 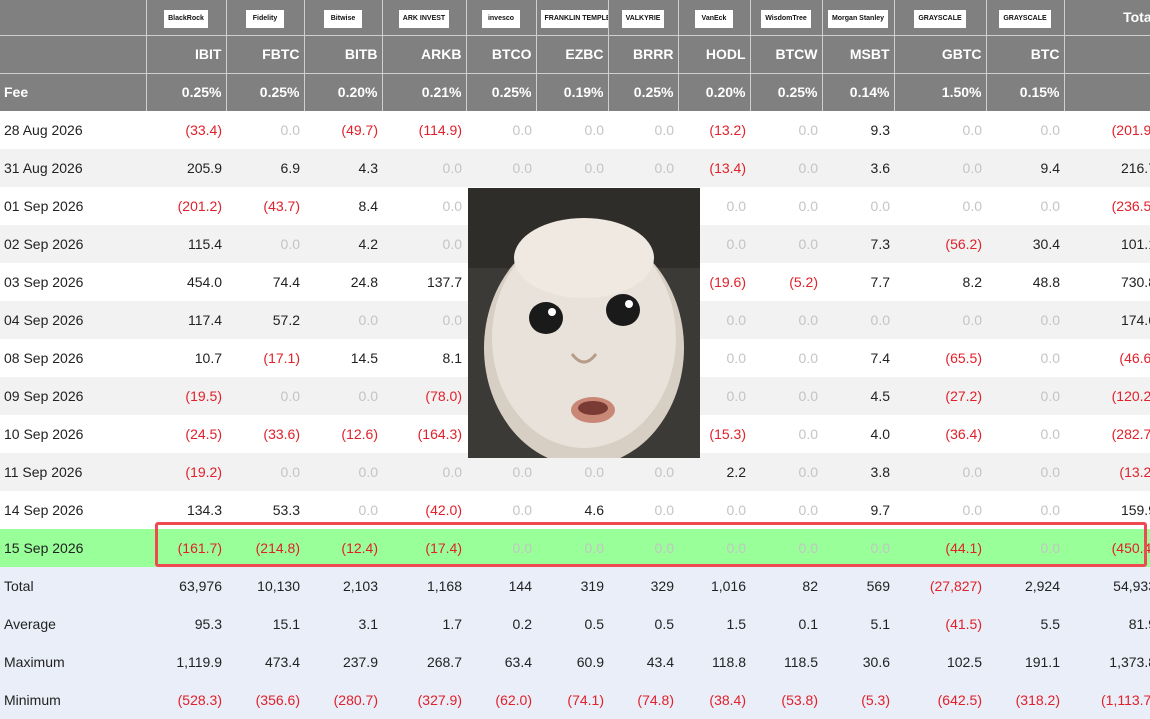 What do you see at coordinates (73, 510) in the screenshot?
I see `date-cell: 14 Sep 2026` at bounding box center [73, 510].